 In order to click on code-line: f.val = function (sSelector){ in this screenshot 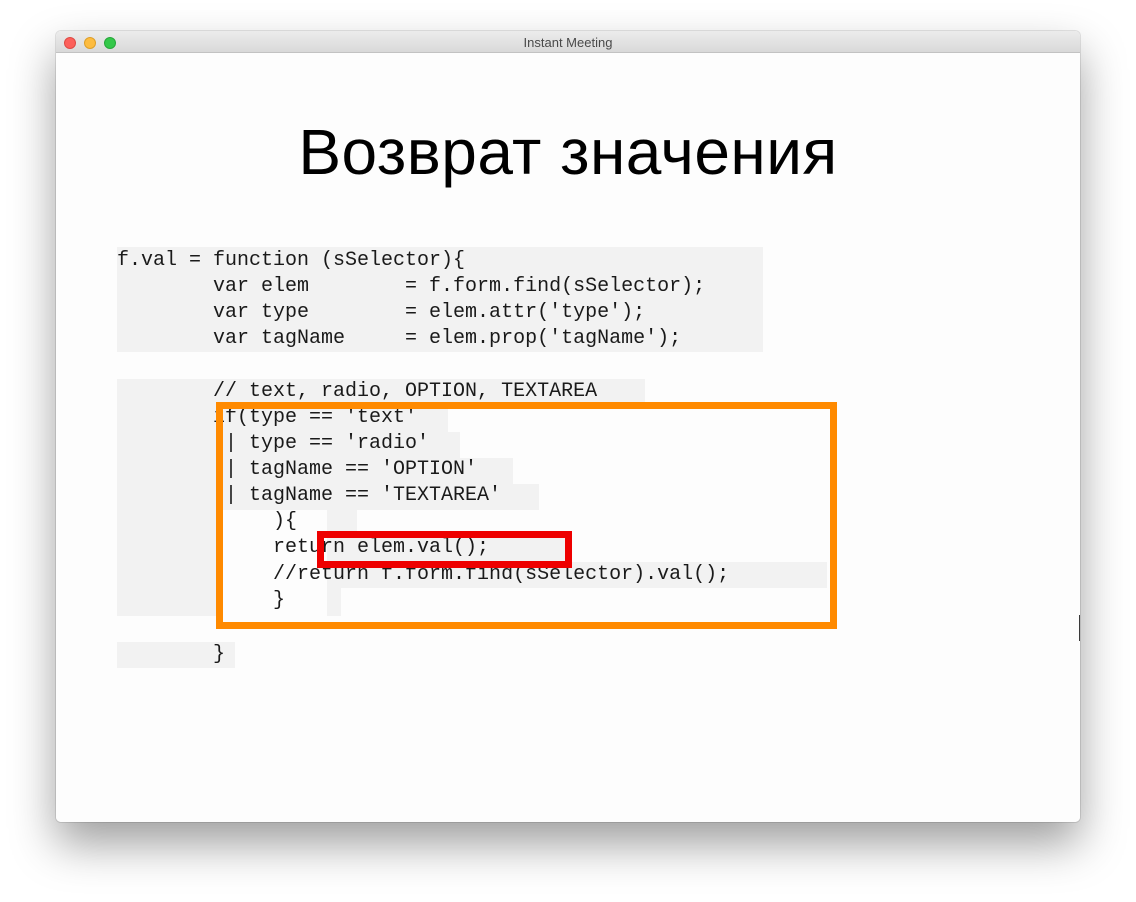, I will do `click(291, 260)`.